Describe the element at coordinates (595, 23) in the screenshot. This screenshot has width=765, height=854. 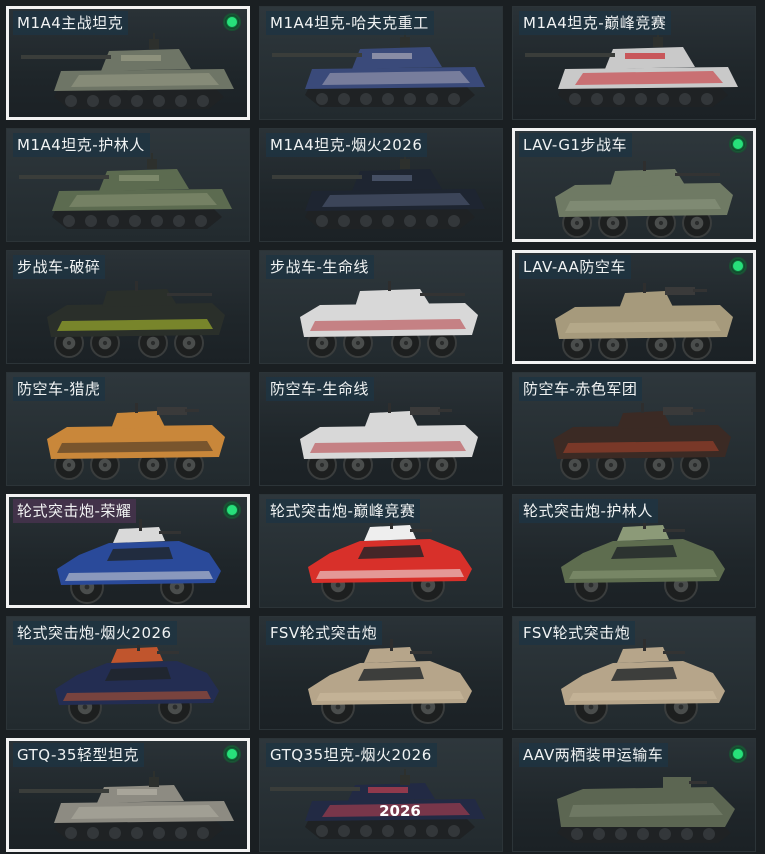
I see `vehicle-name-label: M1A4坦克-巅峰竞赛` at that location.